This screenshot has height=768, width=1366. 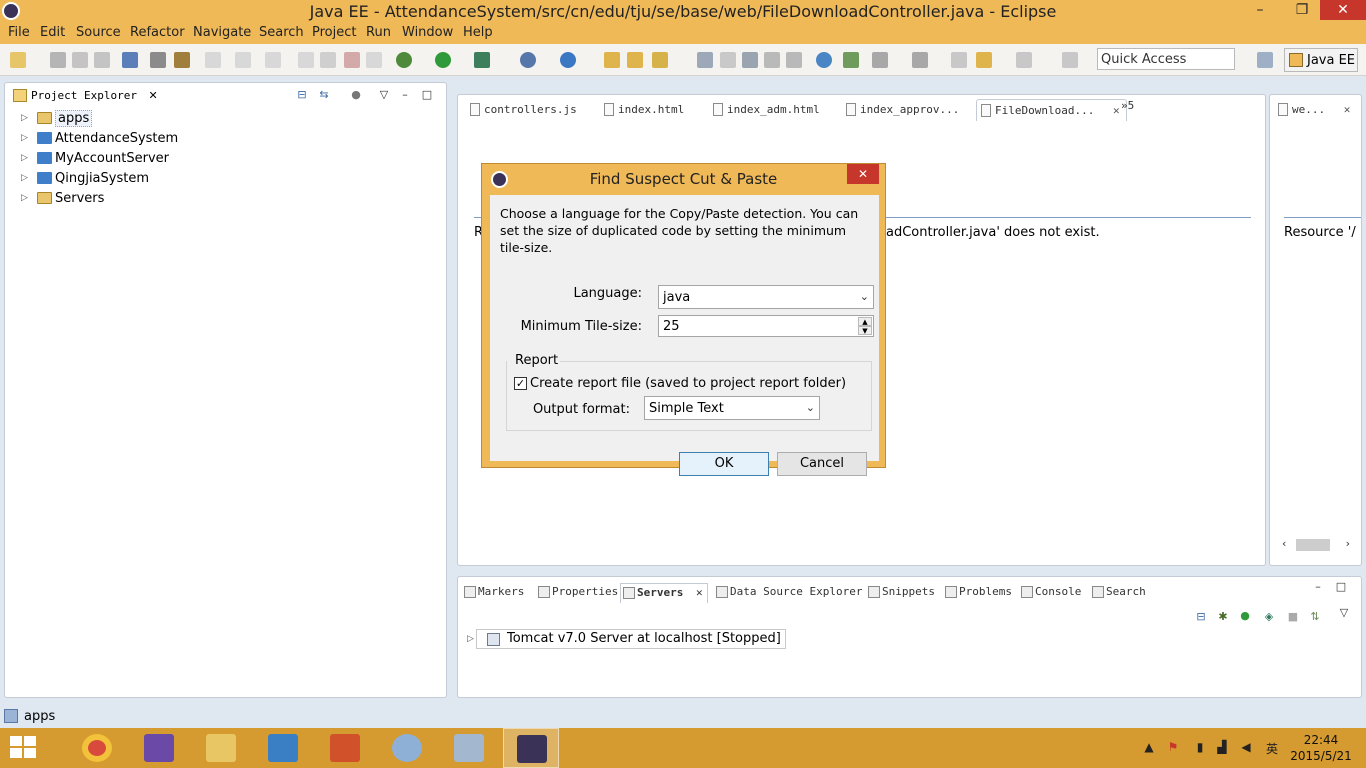 I want to click on open-task-icon, so click(x=158, y=60).